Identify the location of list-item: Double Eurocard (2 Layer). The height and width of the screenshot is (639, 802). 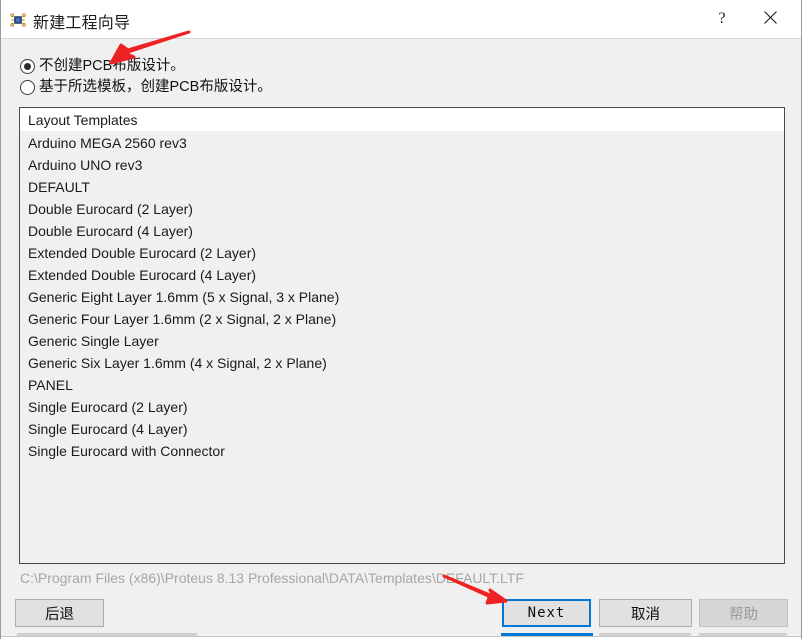
(402, 209).